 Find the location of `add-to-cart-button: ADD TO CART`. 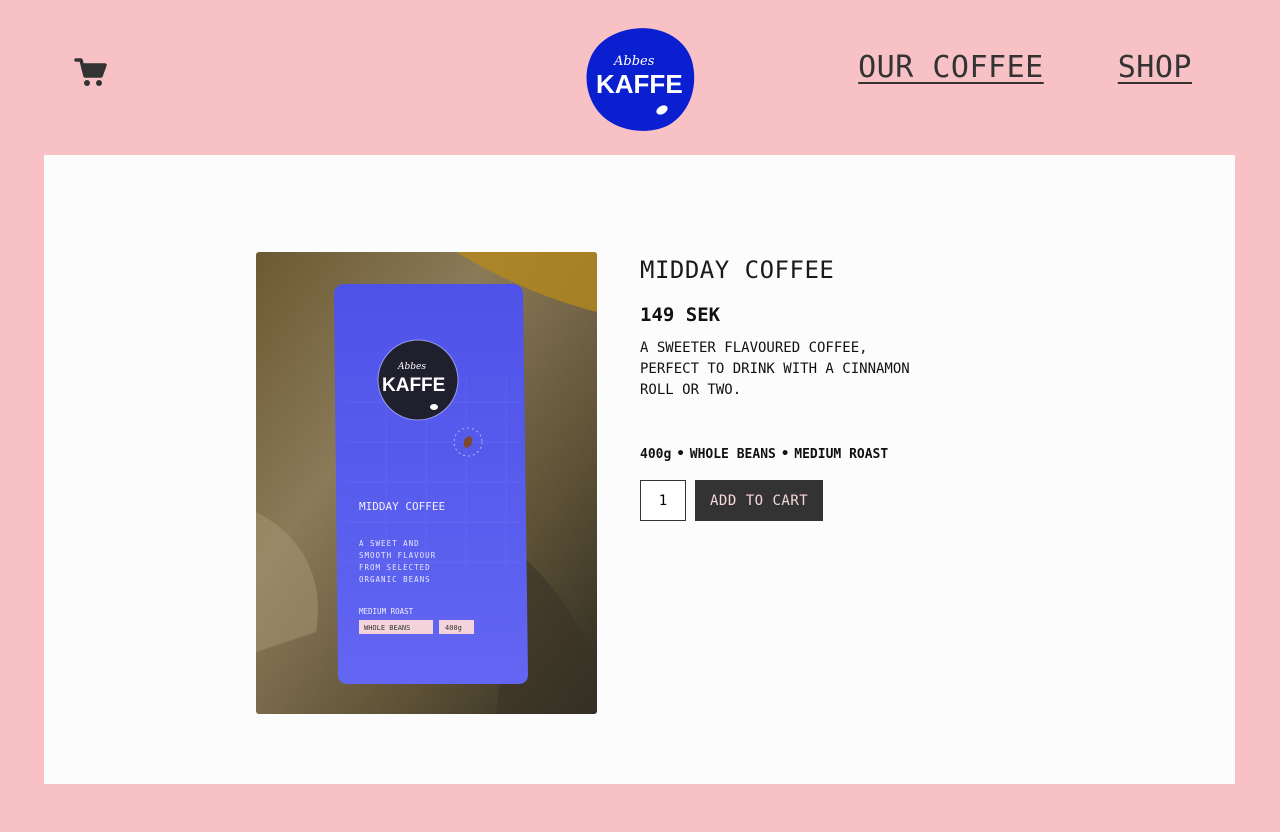

add-to-cart-button: ADD TO CART is located at coordinates (759, 500).